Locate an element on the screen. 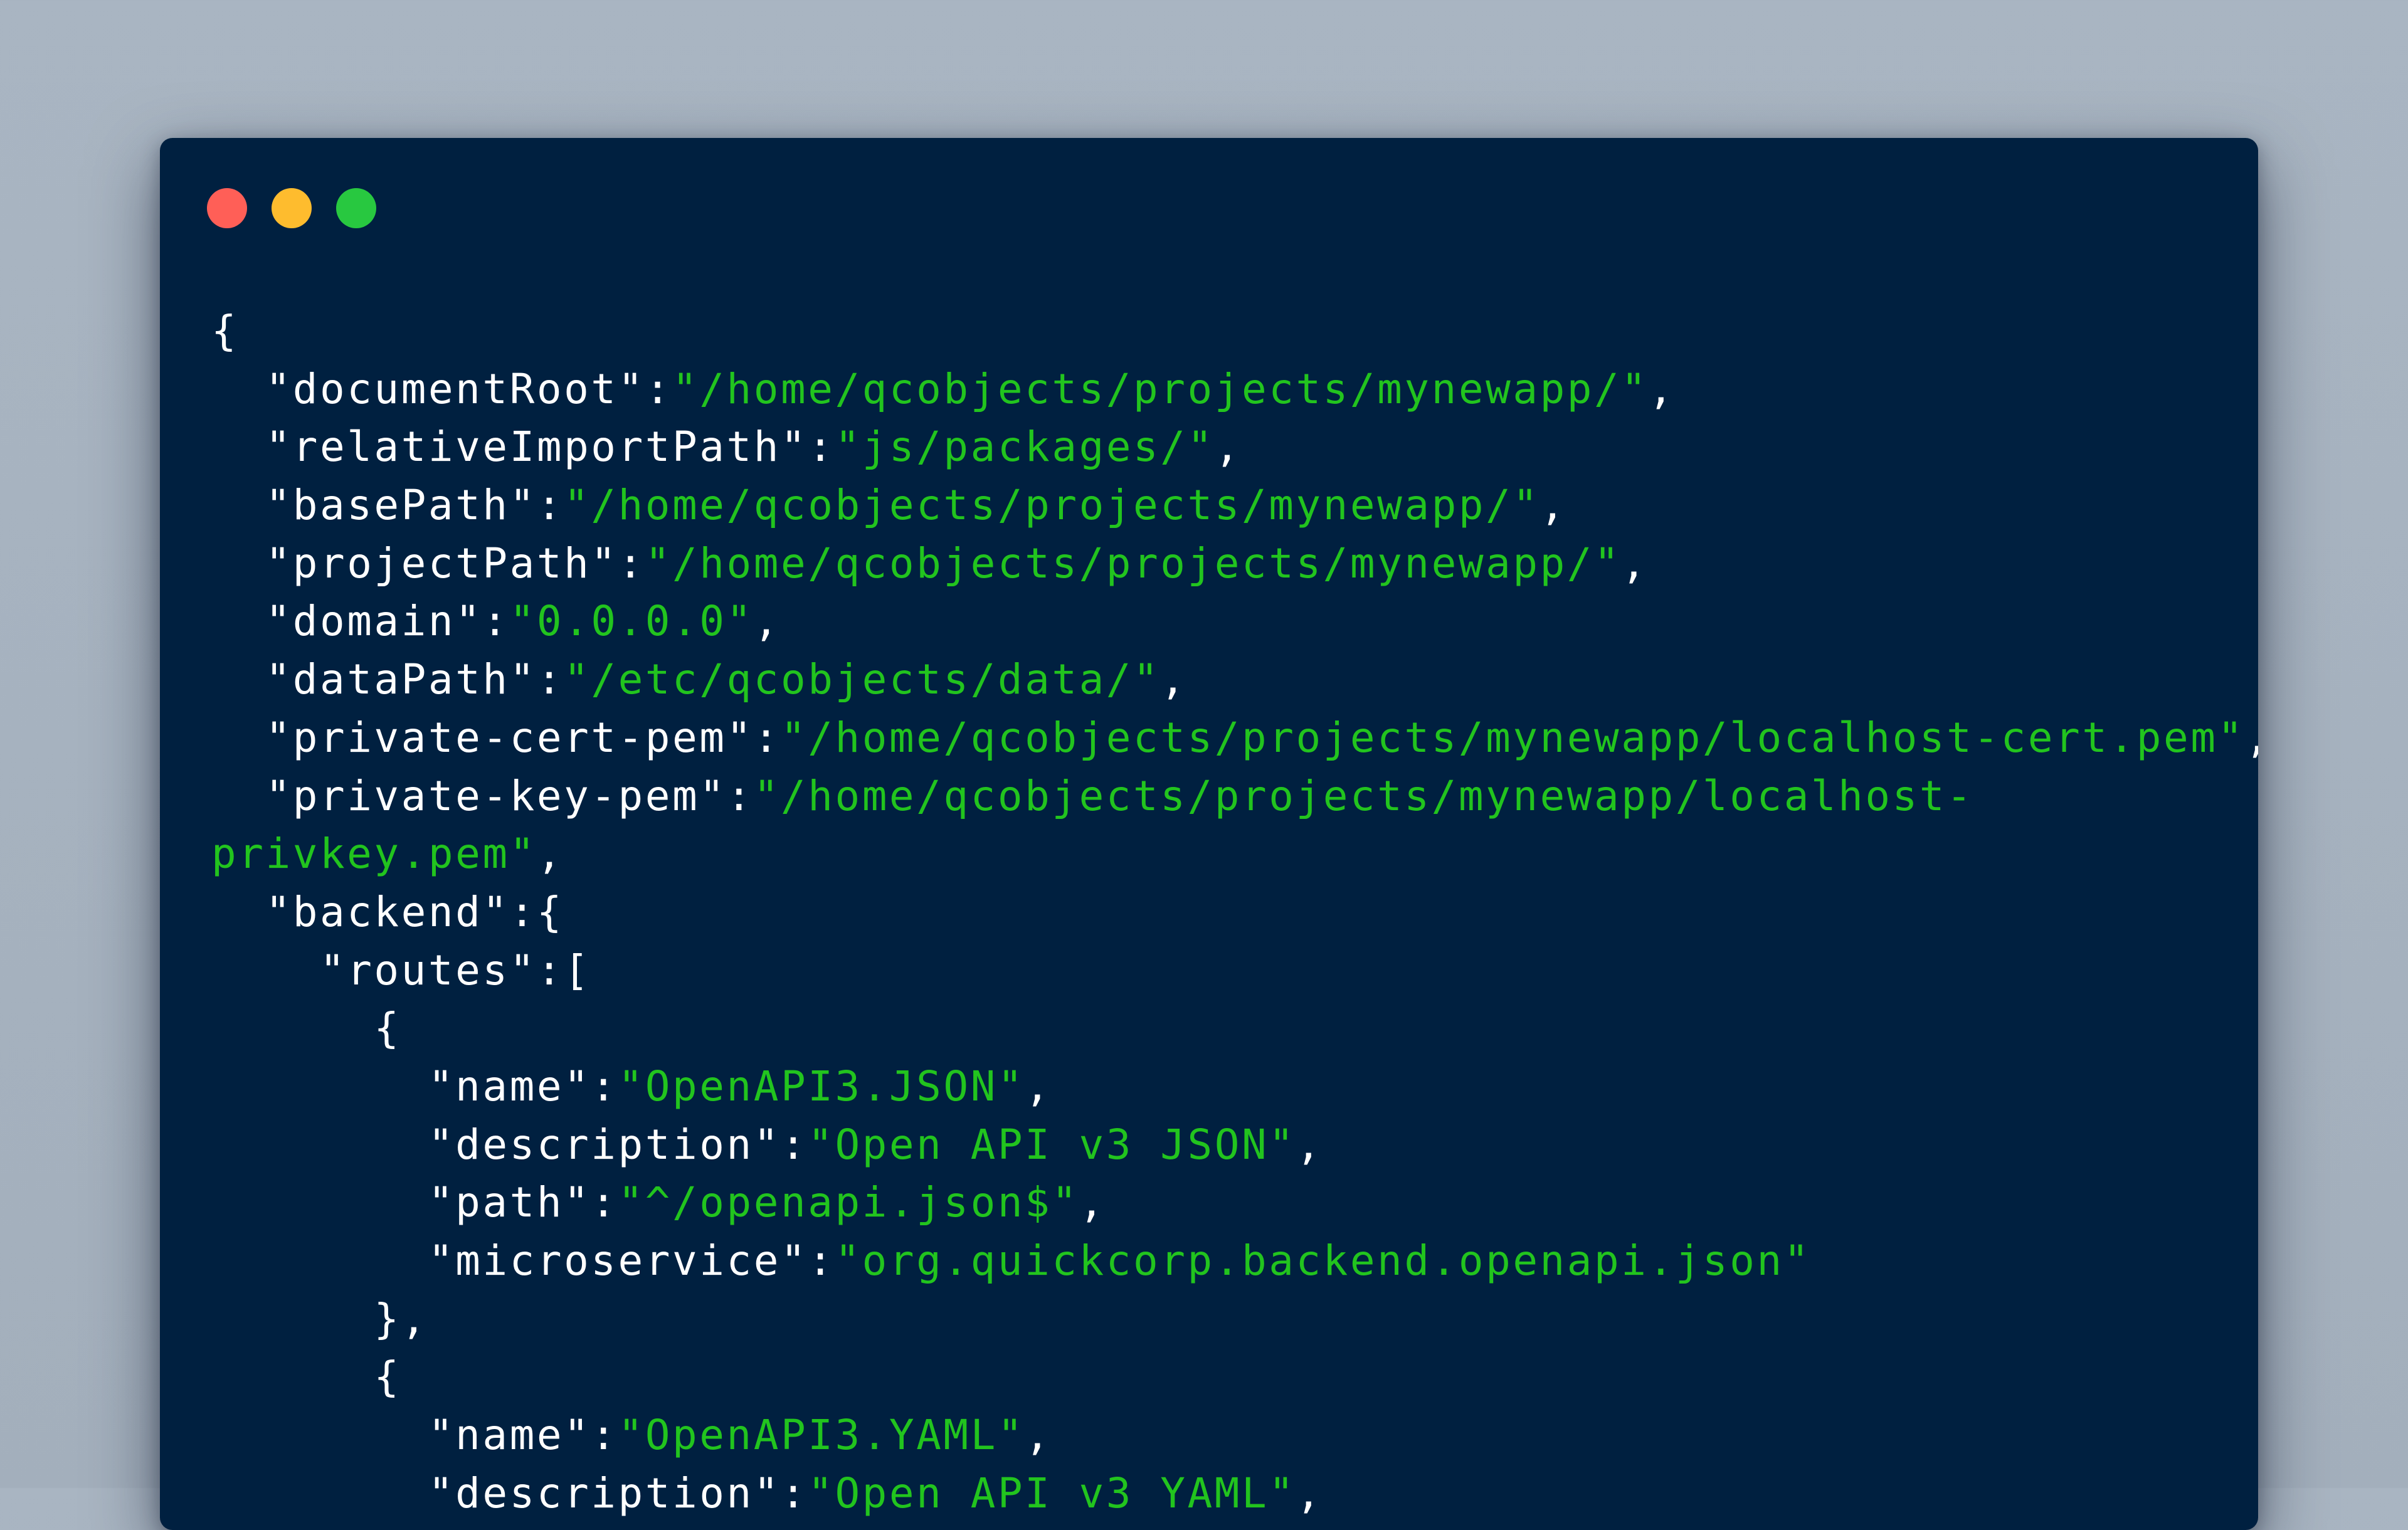  code-line: "routes":[ is located at coordinates (1234, 971).